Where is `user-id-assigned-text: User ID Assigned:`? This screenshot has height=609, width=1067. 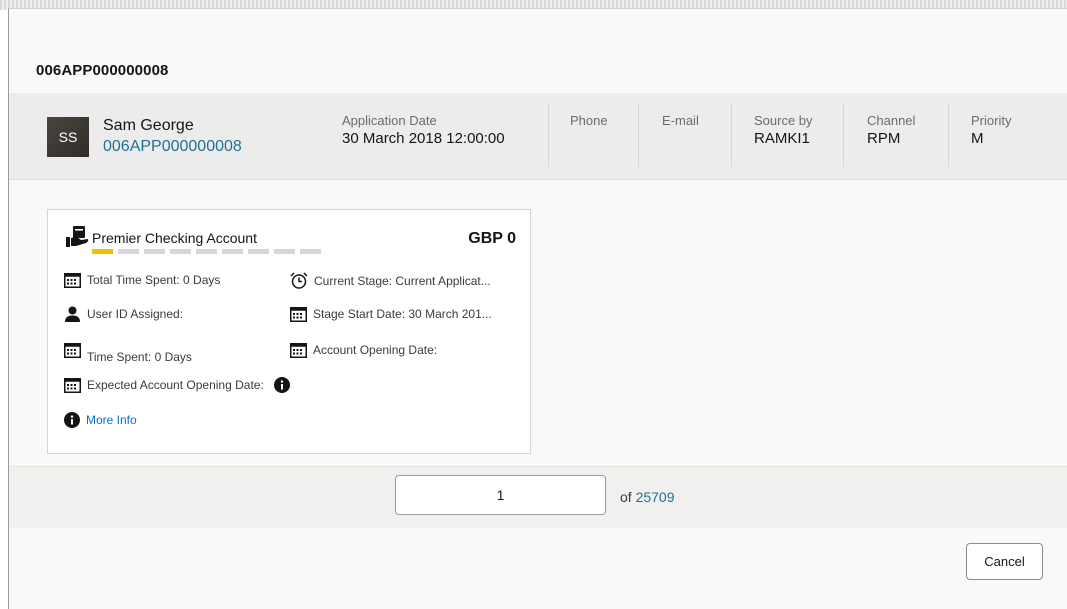 user-id-assigned-text: User ID Assigned: is located at coordinates (135, 314).